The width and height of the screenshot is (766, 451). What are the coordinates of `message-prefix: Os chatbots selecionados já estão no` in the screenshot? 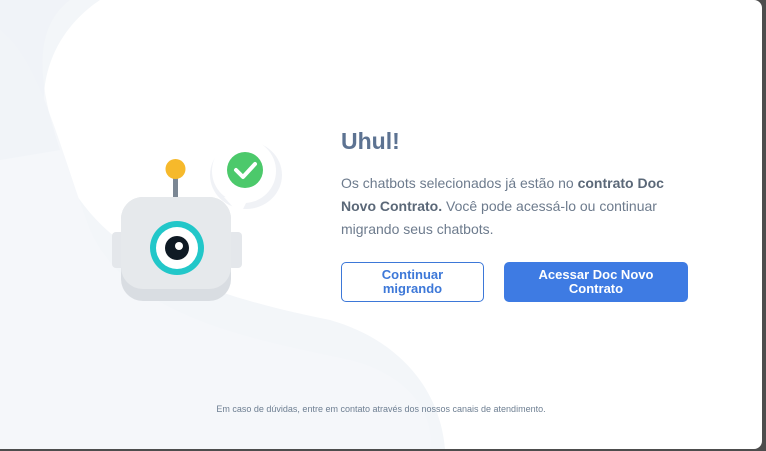 It's located at (459, 183).